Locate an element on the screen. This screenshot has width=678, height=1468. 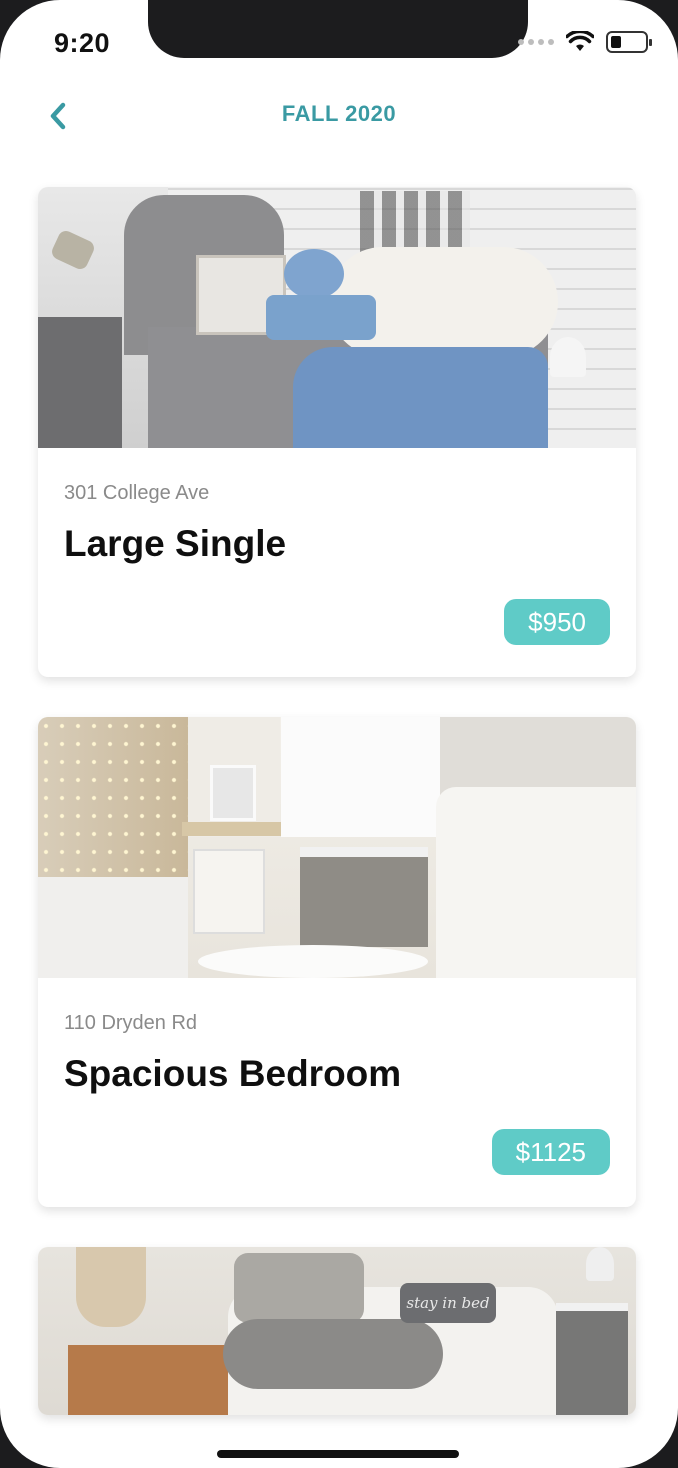
wifi-icon is located at coordinates (580, 41).